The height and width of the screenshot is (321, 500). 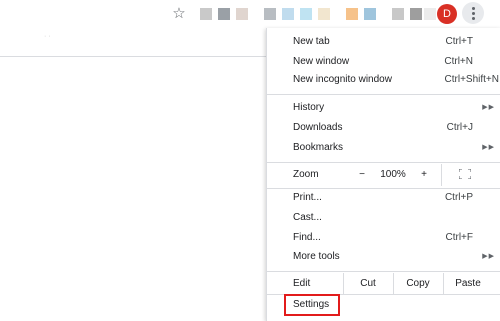 I want to click on paste-button: Paste, so click(x=468, y=284).